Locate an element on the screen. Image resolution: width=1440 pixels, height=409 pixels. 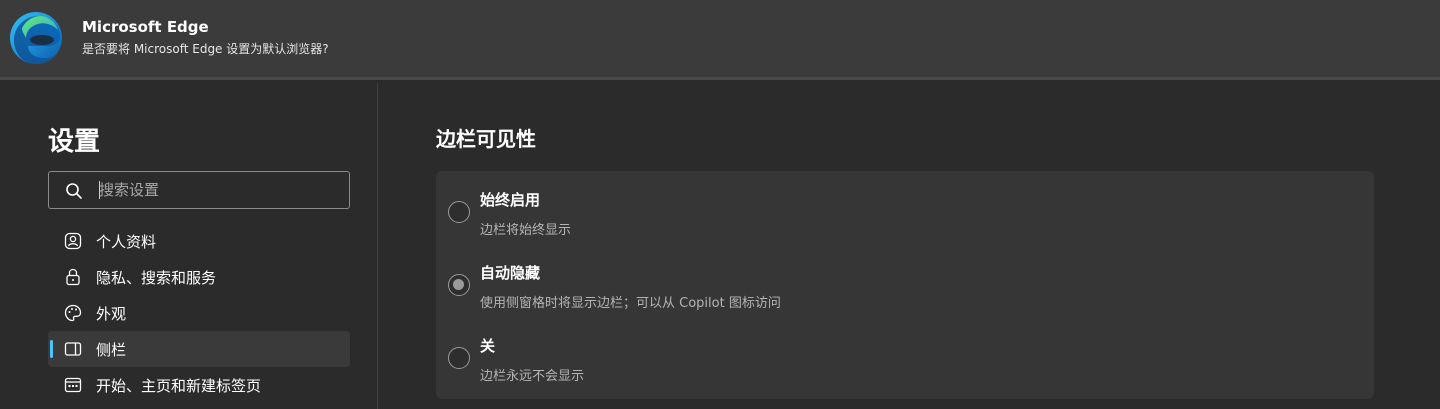
option-auto-hide: 自动隐藏 使用侧窗格时将显示边栏；可以从 Copilot 图标访问 is located at coordinates (905, 279).